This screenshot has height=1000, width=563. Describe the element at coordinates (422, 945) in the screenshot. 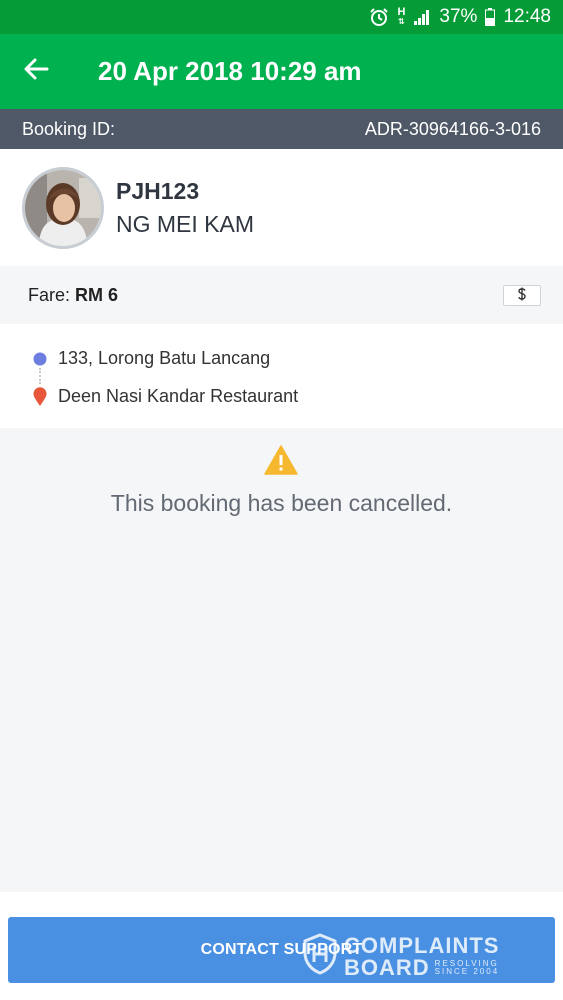

I see `watermark-line1: COMPLAINTS` at that location.